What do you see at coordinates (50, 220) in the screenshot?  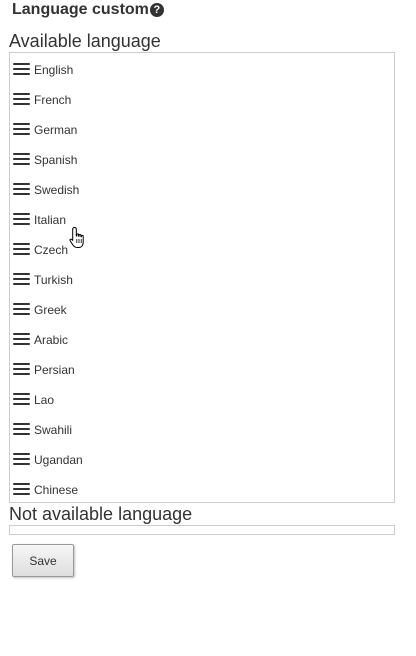 I see `list-item-label: Italian` at bounding box center [50, 220].